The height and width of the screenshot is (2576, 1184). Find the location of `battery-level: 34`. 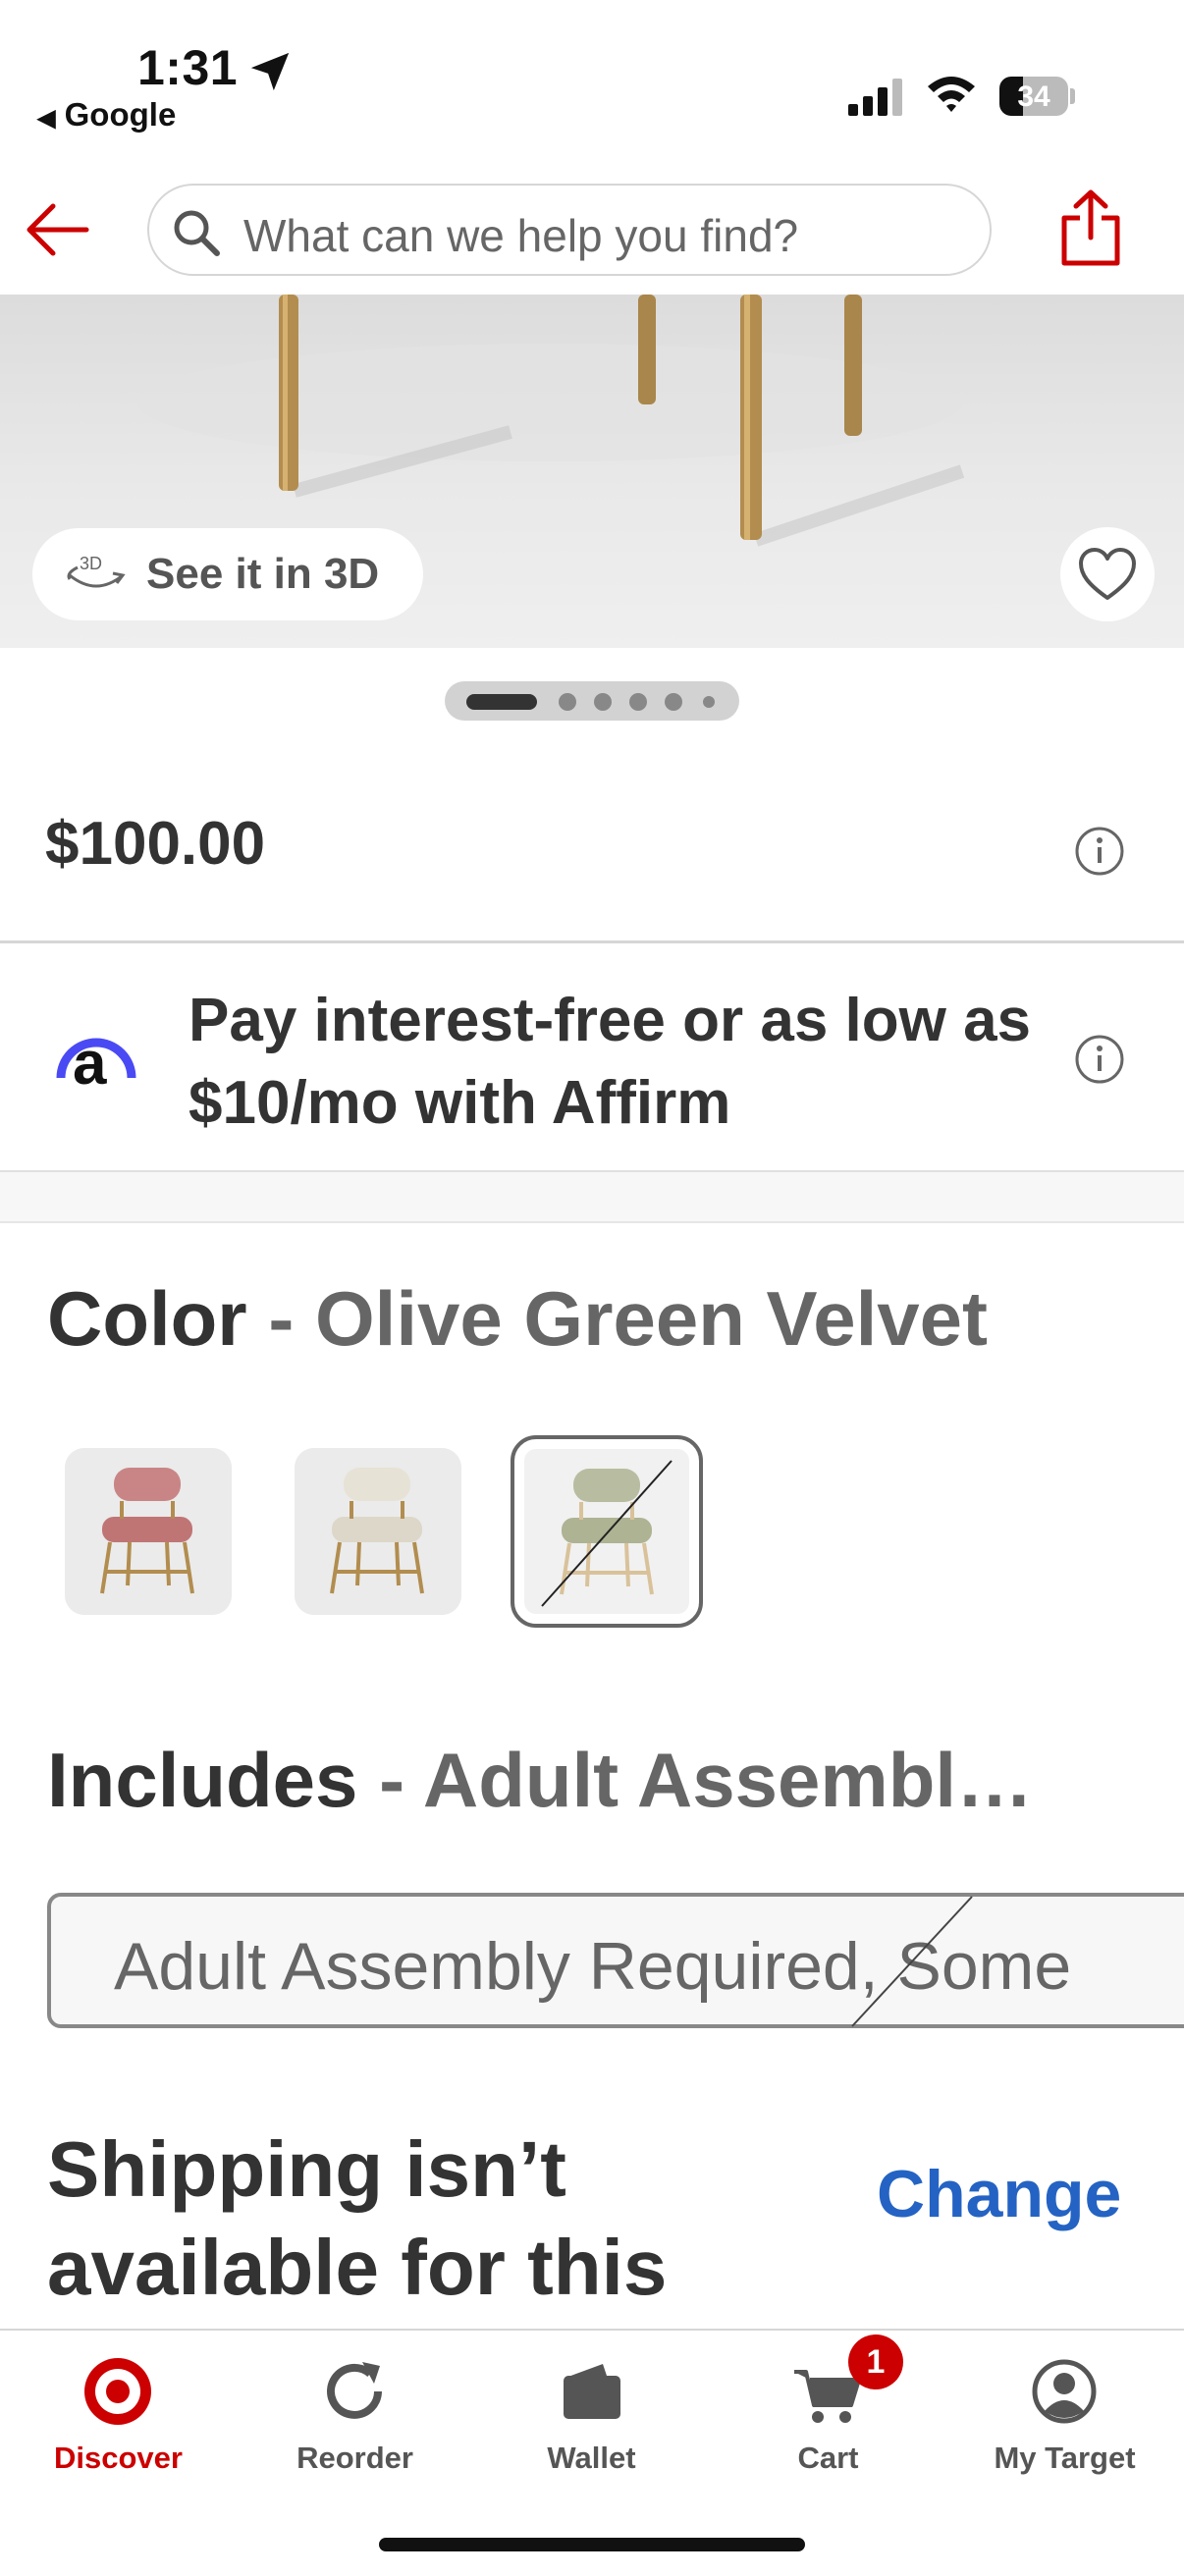

battery-level: 34 is located at coordinates (1033, 96).